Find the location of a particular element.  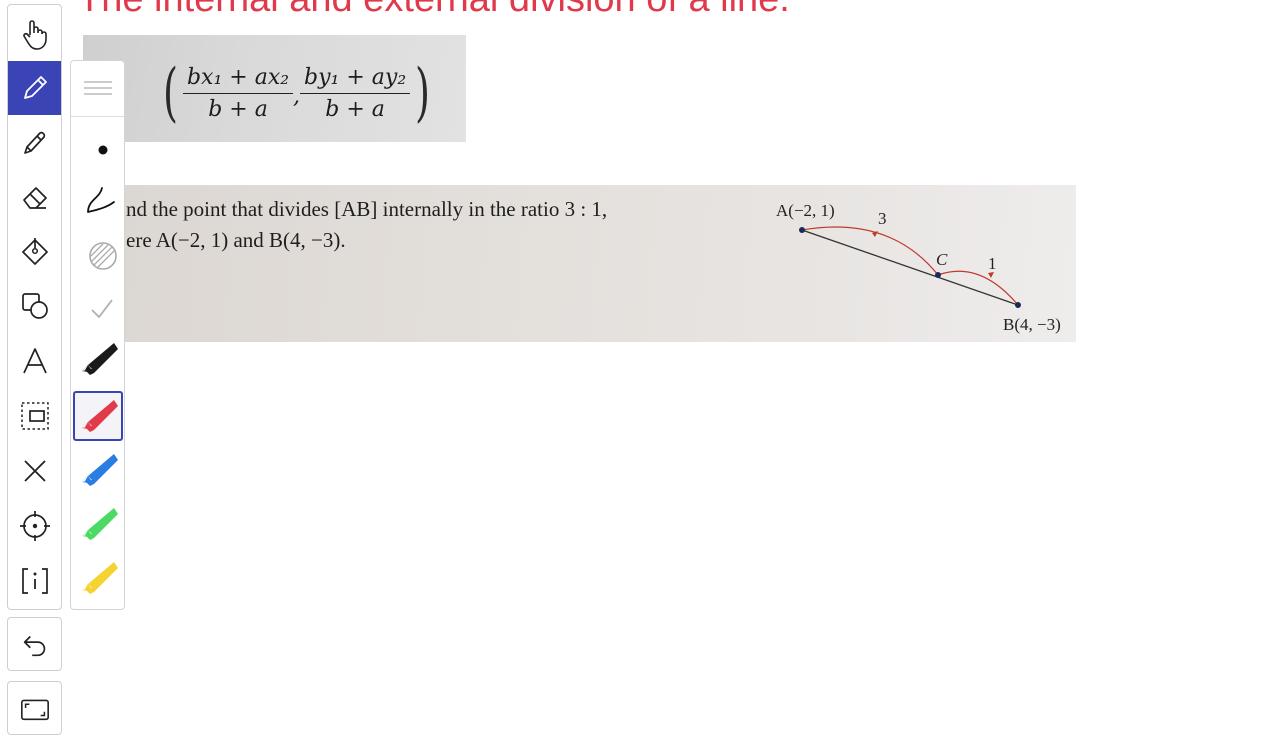

info-icon is located at coordinates (34, 581).